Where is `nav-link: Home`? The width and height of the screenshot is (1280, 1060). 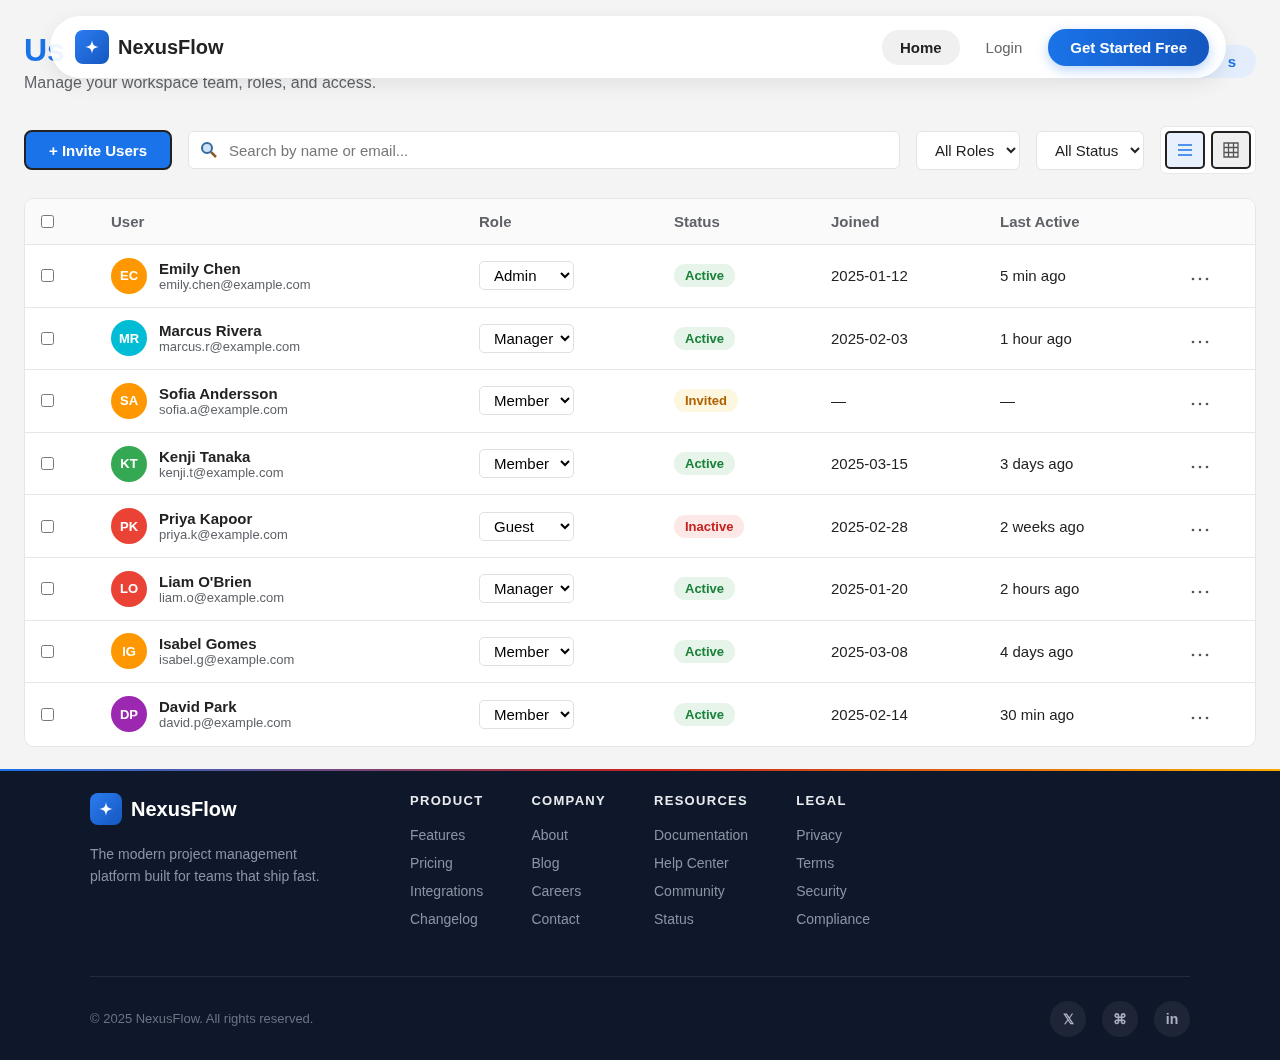 nav-link: Home is located at coordinates (920, 47).